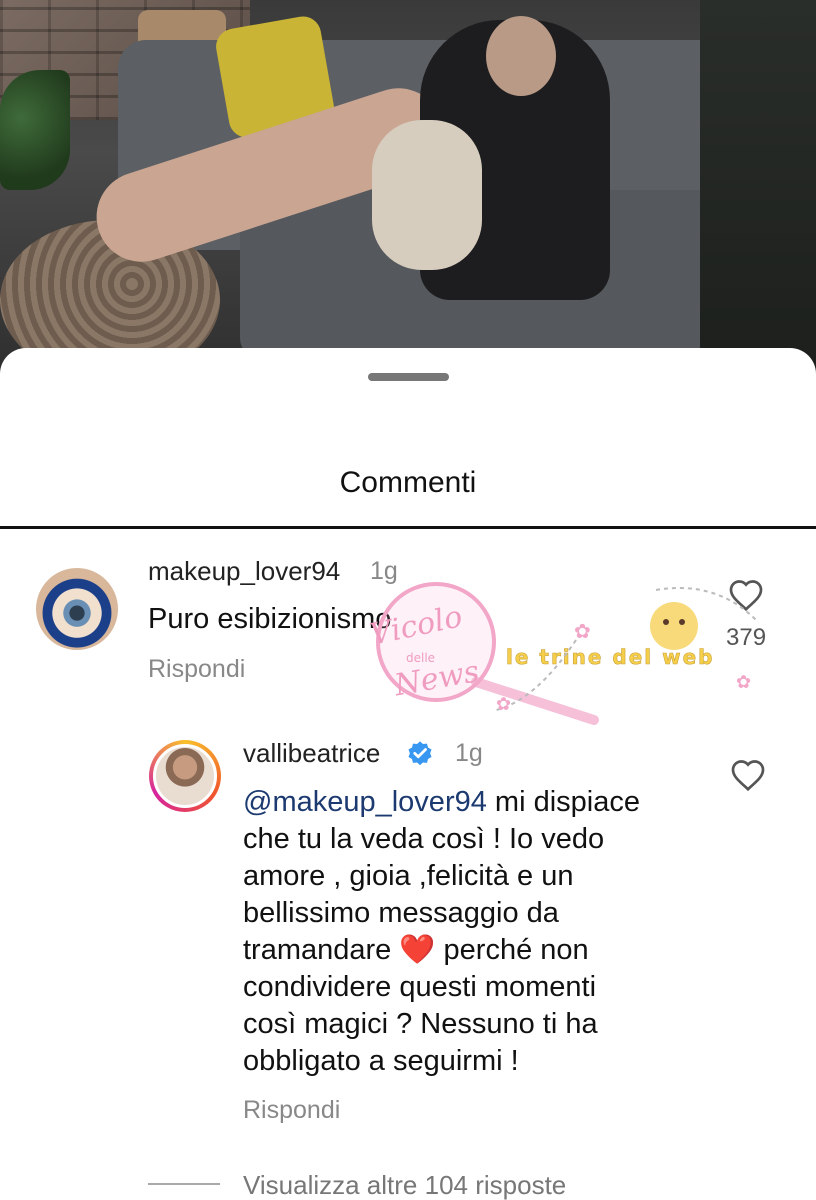 This screenshot has height=1200, width=816. Describe the element at coordinates (746, 637) in the screenshot. I see `like-count: 379` at that location.